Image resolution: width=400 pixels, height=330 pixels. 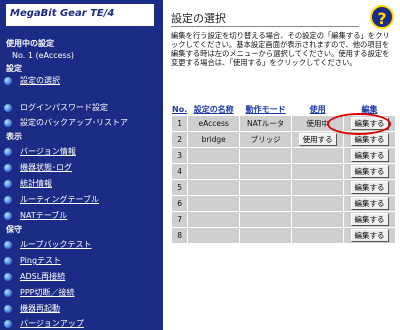 I want to click on cell-no: 1, so click(x=180, y=123).